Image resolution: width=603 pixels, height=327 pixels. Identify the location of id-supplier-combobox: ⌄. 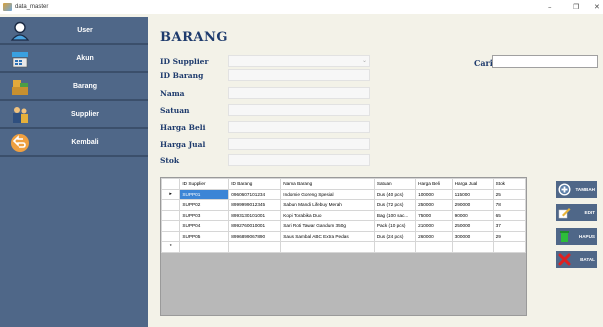
(299, 61).